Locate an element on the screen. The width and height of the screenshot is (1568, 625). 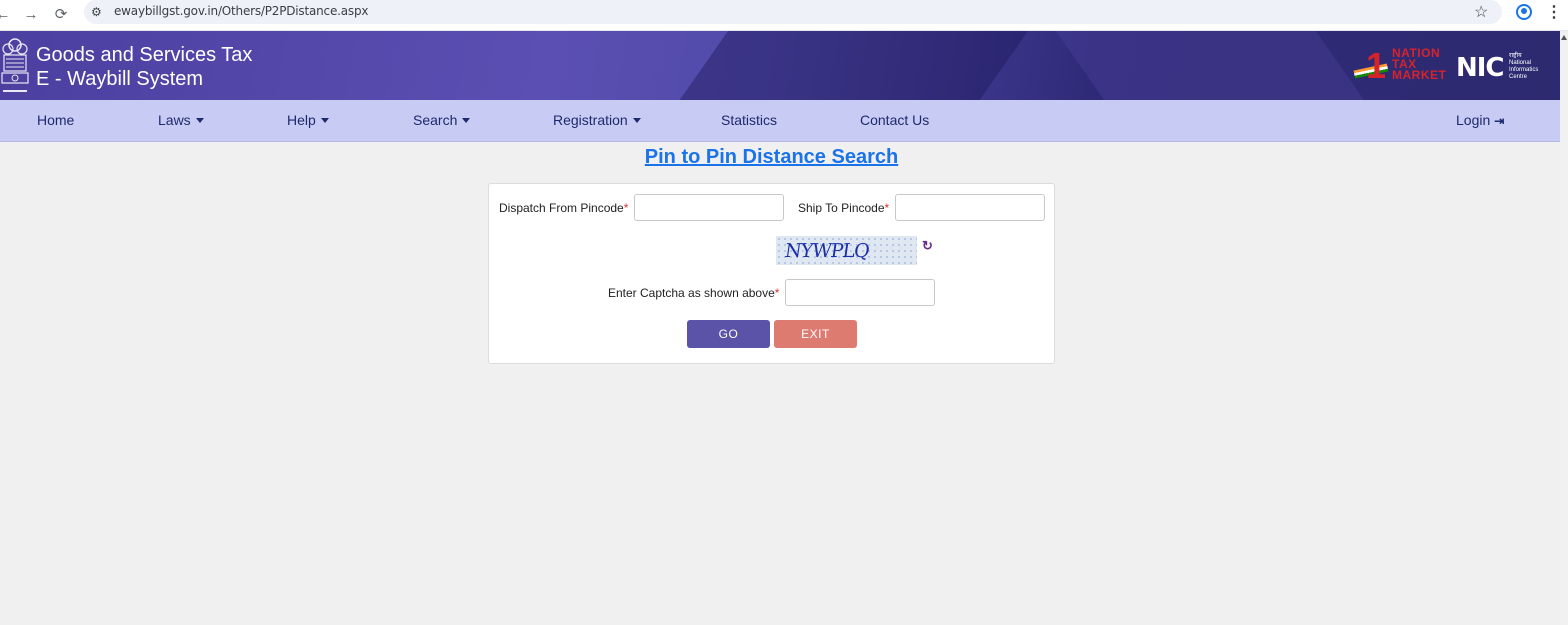
go-button: GO is located at coordinates (728, 334).